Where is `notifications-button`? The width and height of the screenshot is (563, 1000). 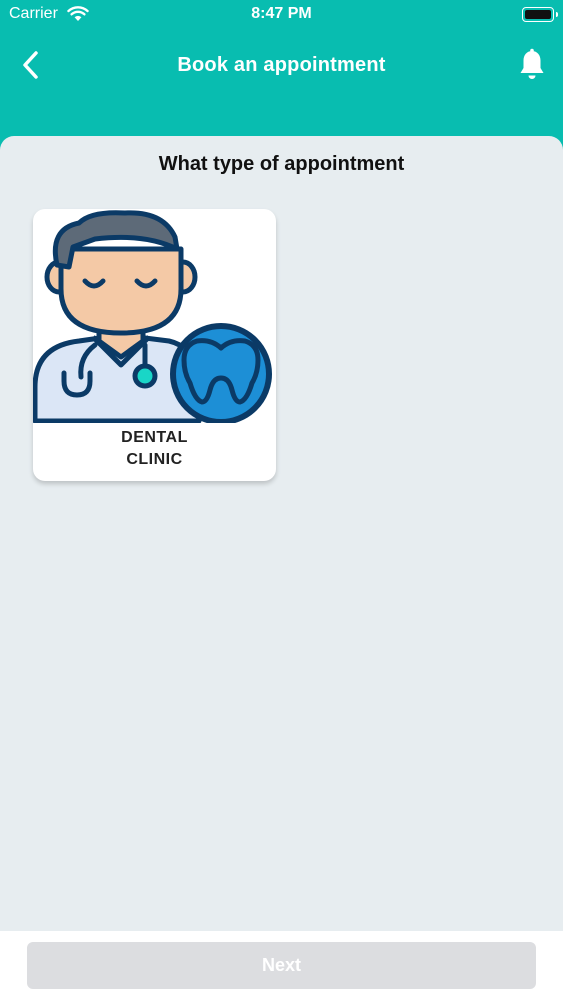
notifications-button is located at coordinates (532, 65).